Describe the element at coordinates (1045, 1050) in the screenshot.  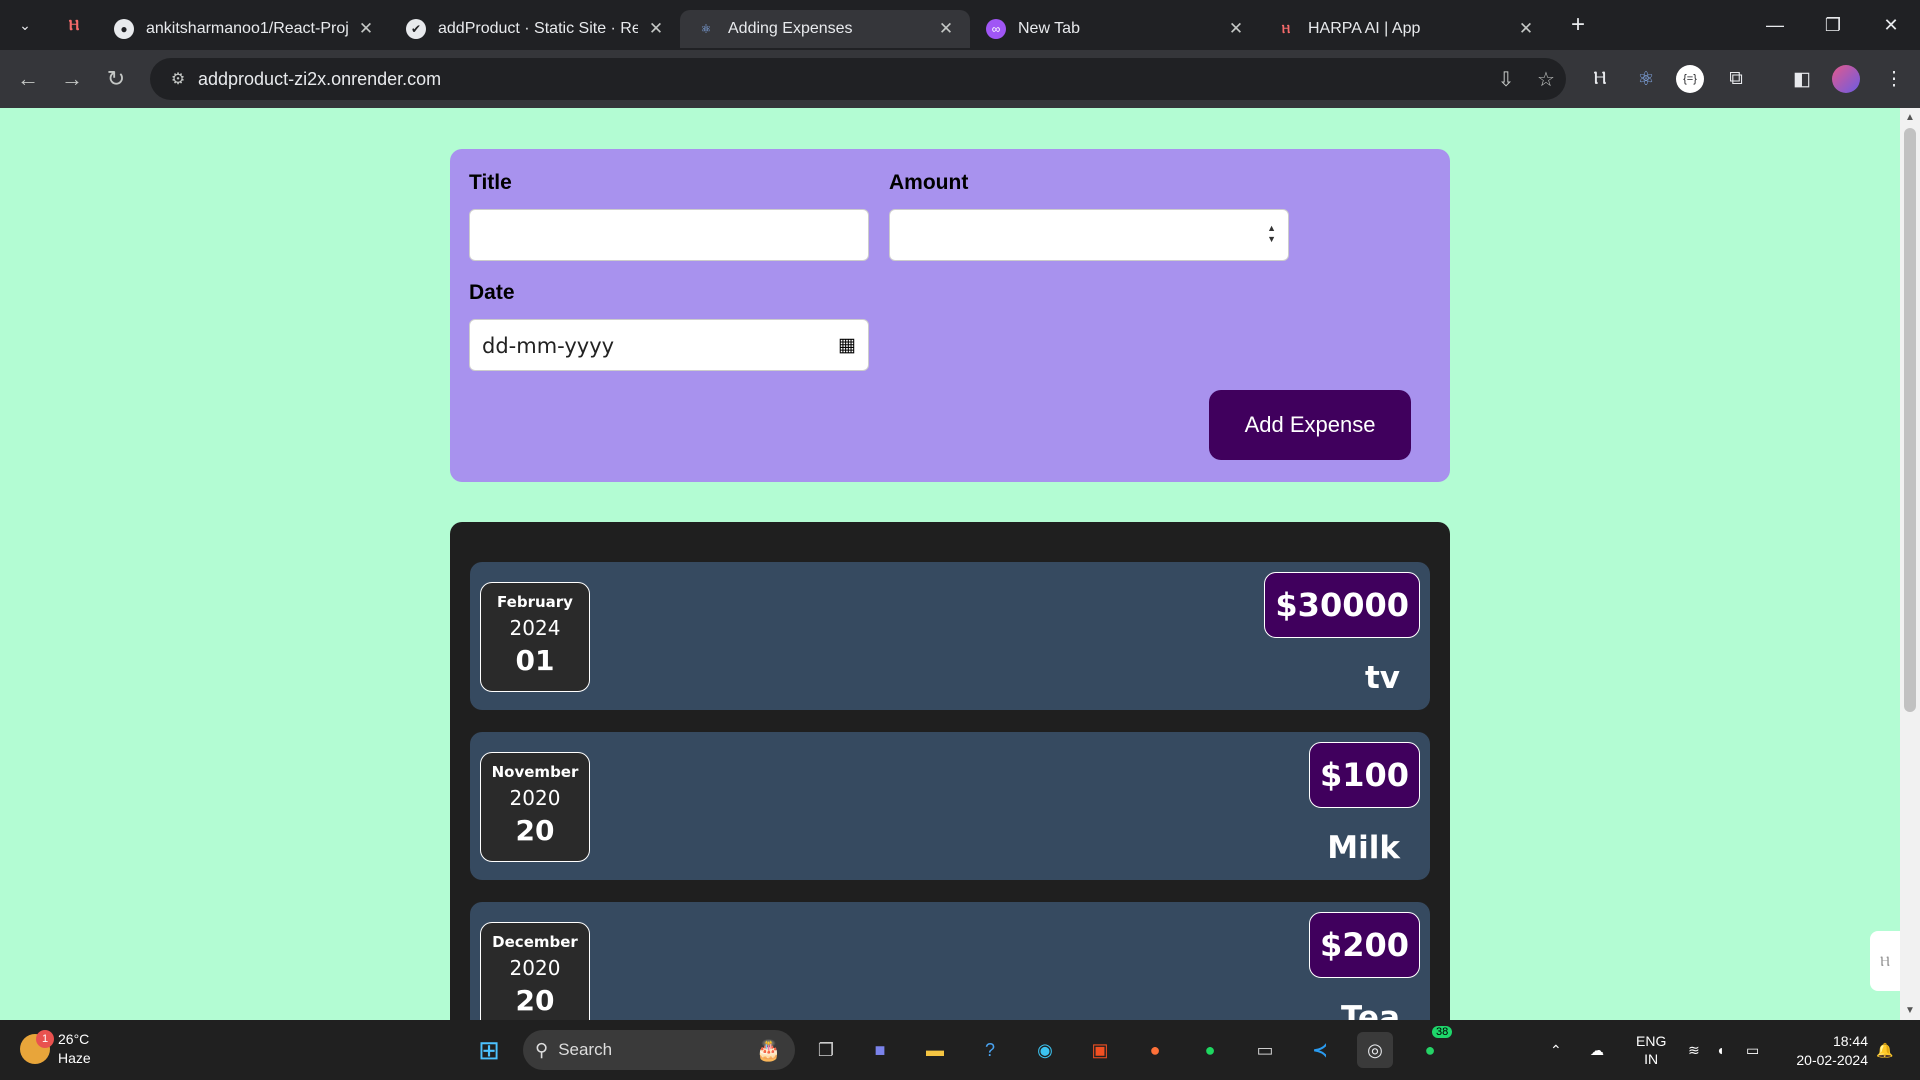
I see `edge-browser-icon: ◉` at that location.